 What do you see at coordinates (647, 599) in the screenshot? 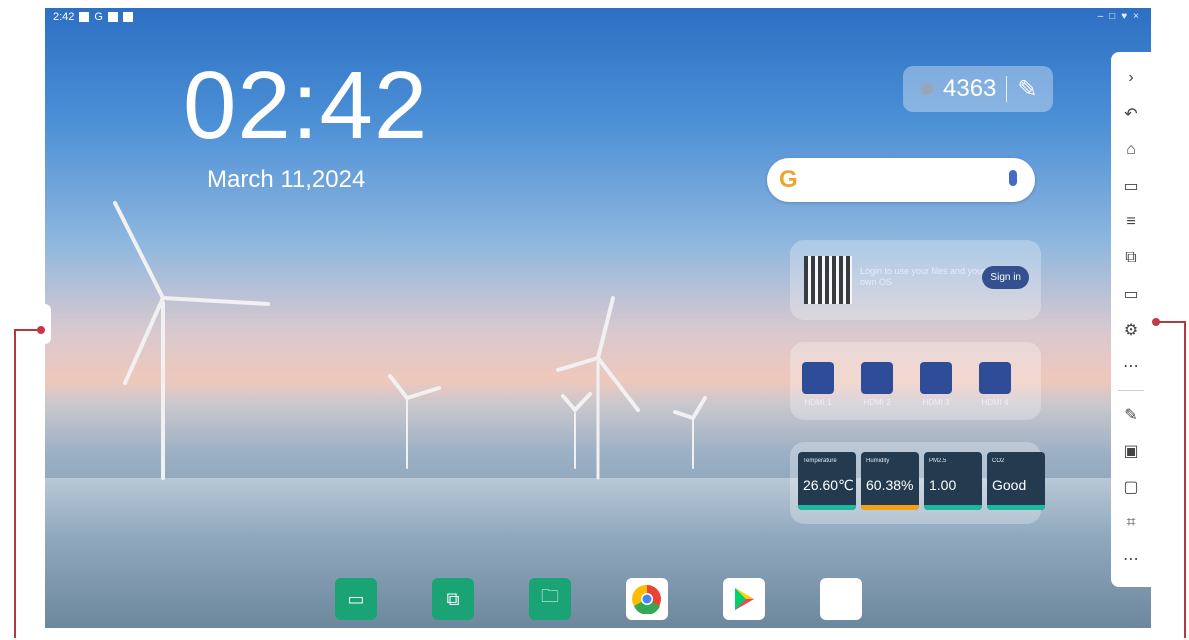
I see `chrome-app-icon` at bounding box center [647, 599].